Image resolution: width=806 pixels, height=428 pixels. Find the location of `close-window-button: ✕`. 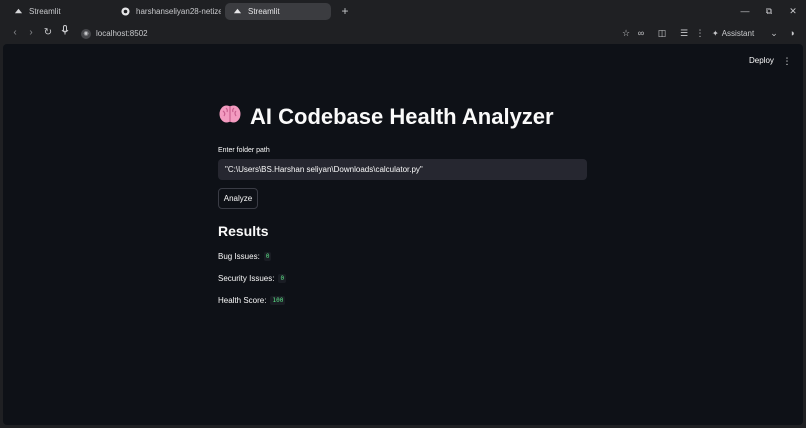

close-window-button: ✕ is located at coordinates (793, 11).